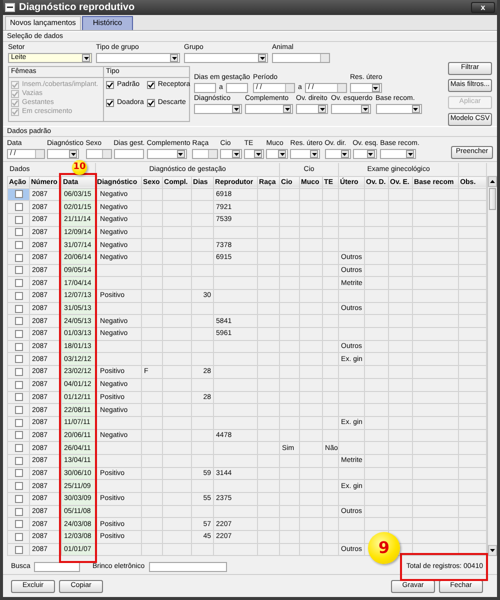 This screenshot has width=500, height=600. What do you see at coordinates (483, 7) in the screenshot?
I see `close-button: x` at bounding box center [483, 7].